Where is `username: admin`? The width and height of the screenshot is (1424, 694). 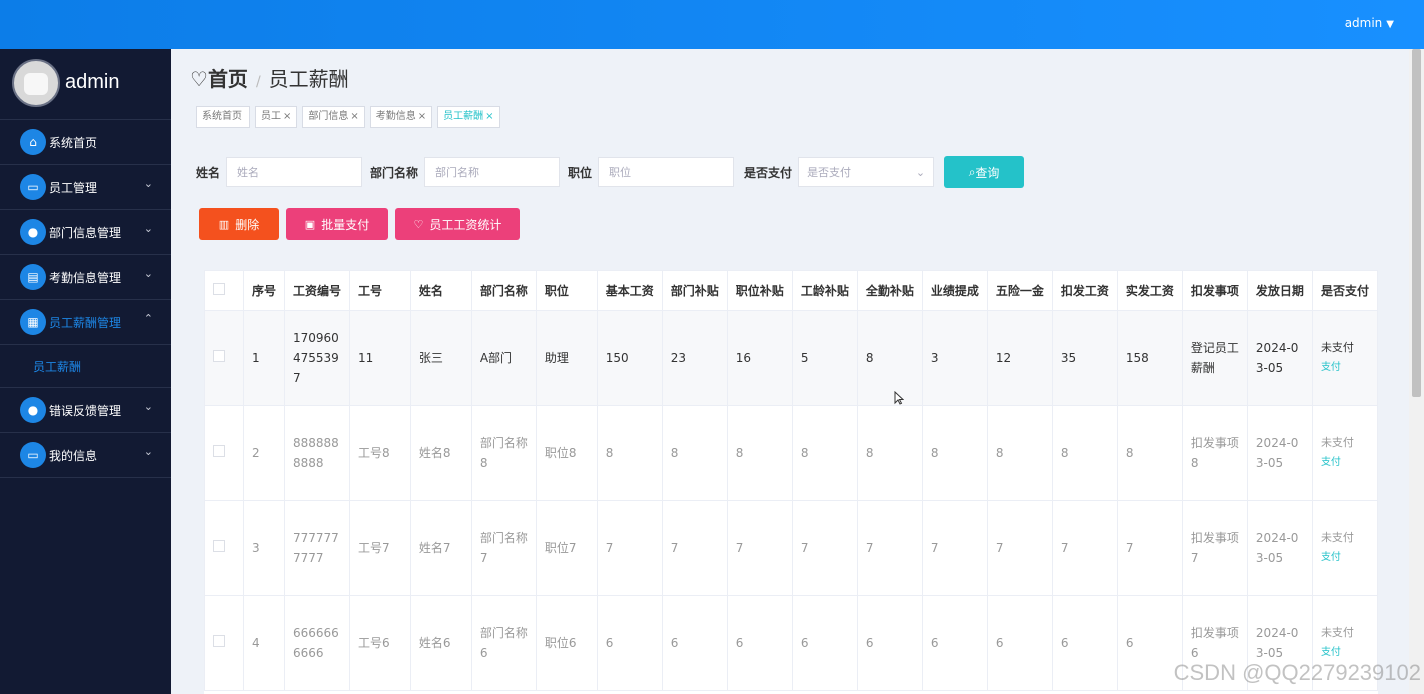
username: admin is located at coordinates (1363, 23).